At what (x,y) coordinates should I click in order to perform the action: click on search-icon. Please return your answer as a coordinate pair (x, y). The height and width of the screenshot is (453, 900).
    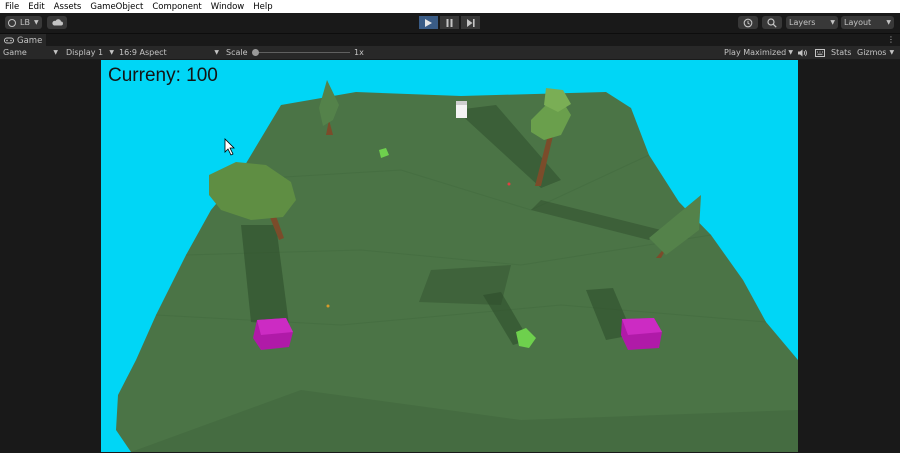
    Looking at the image, I should click on (772, 22).